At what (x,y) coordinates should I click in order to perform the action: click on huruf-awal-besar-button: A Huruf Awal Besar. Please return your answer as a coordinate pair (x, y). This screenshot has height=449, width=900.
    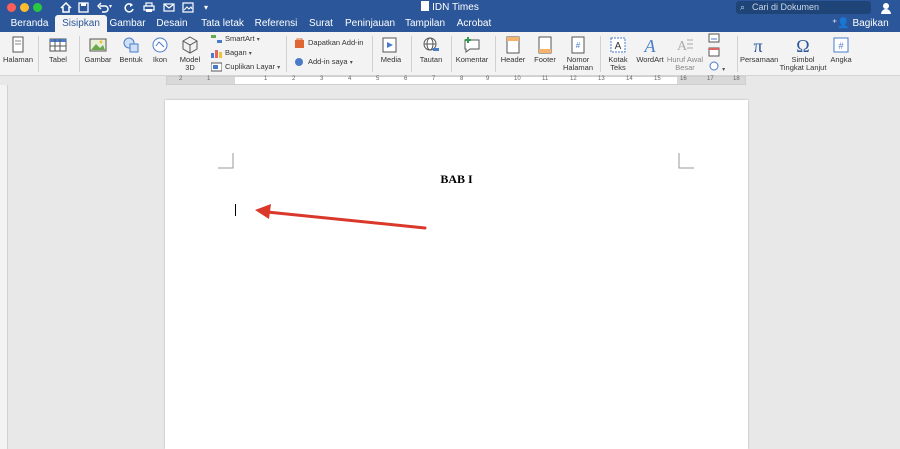
    Looking at the image, I should click on (685, 54).